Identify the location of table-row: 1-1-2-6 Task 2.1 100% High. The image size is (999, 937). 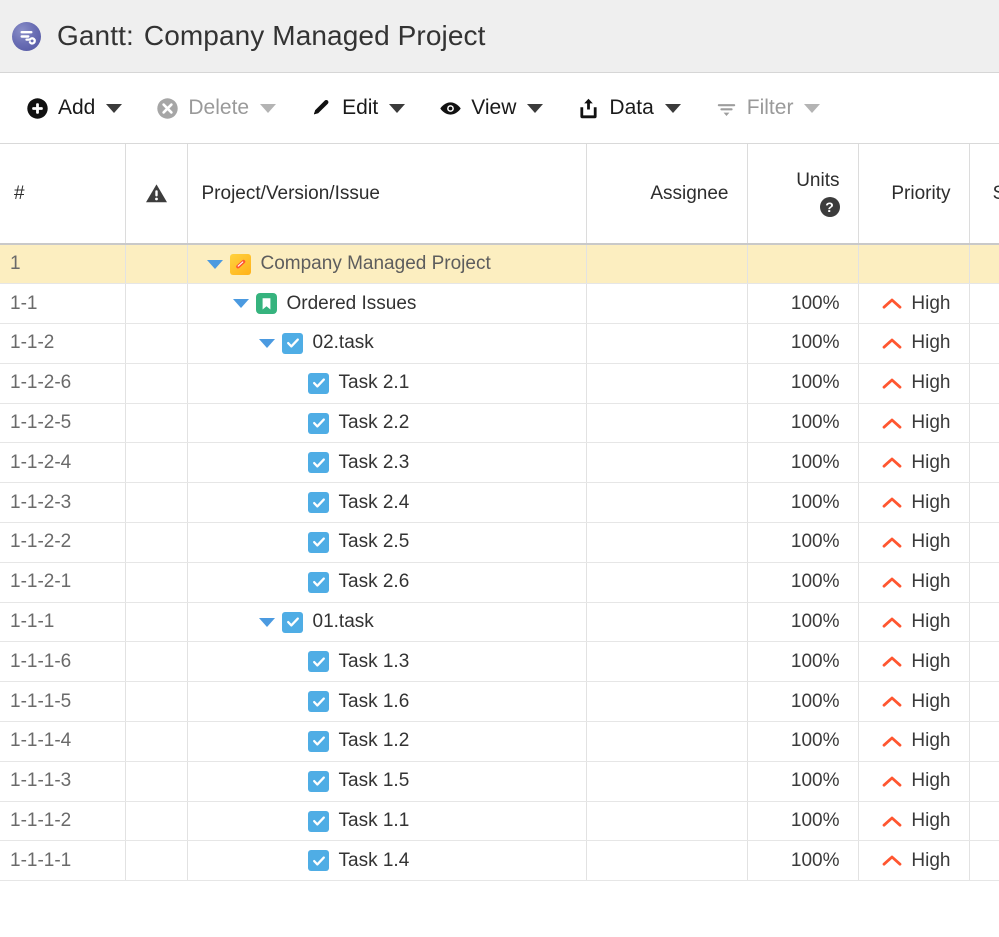
(499, 383).